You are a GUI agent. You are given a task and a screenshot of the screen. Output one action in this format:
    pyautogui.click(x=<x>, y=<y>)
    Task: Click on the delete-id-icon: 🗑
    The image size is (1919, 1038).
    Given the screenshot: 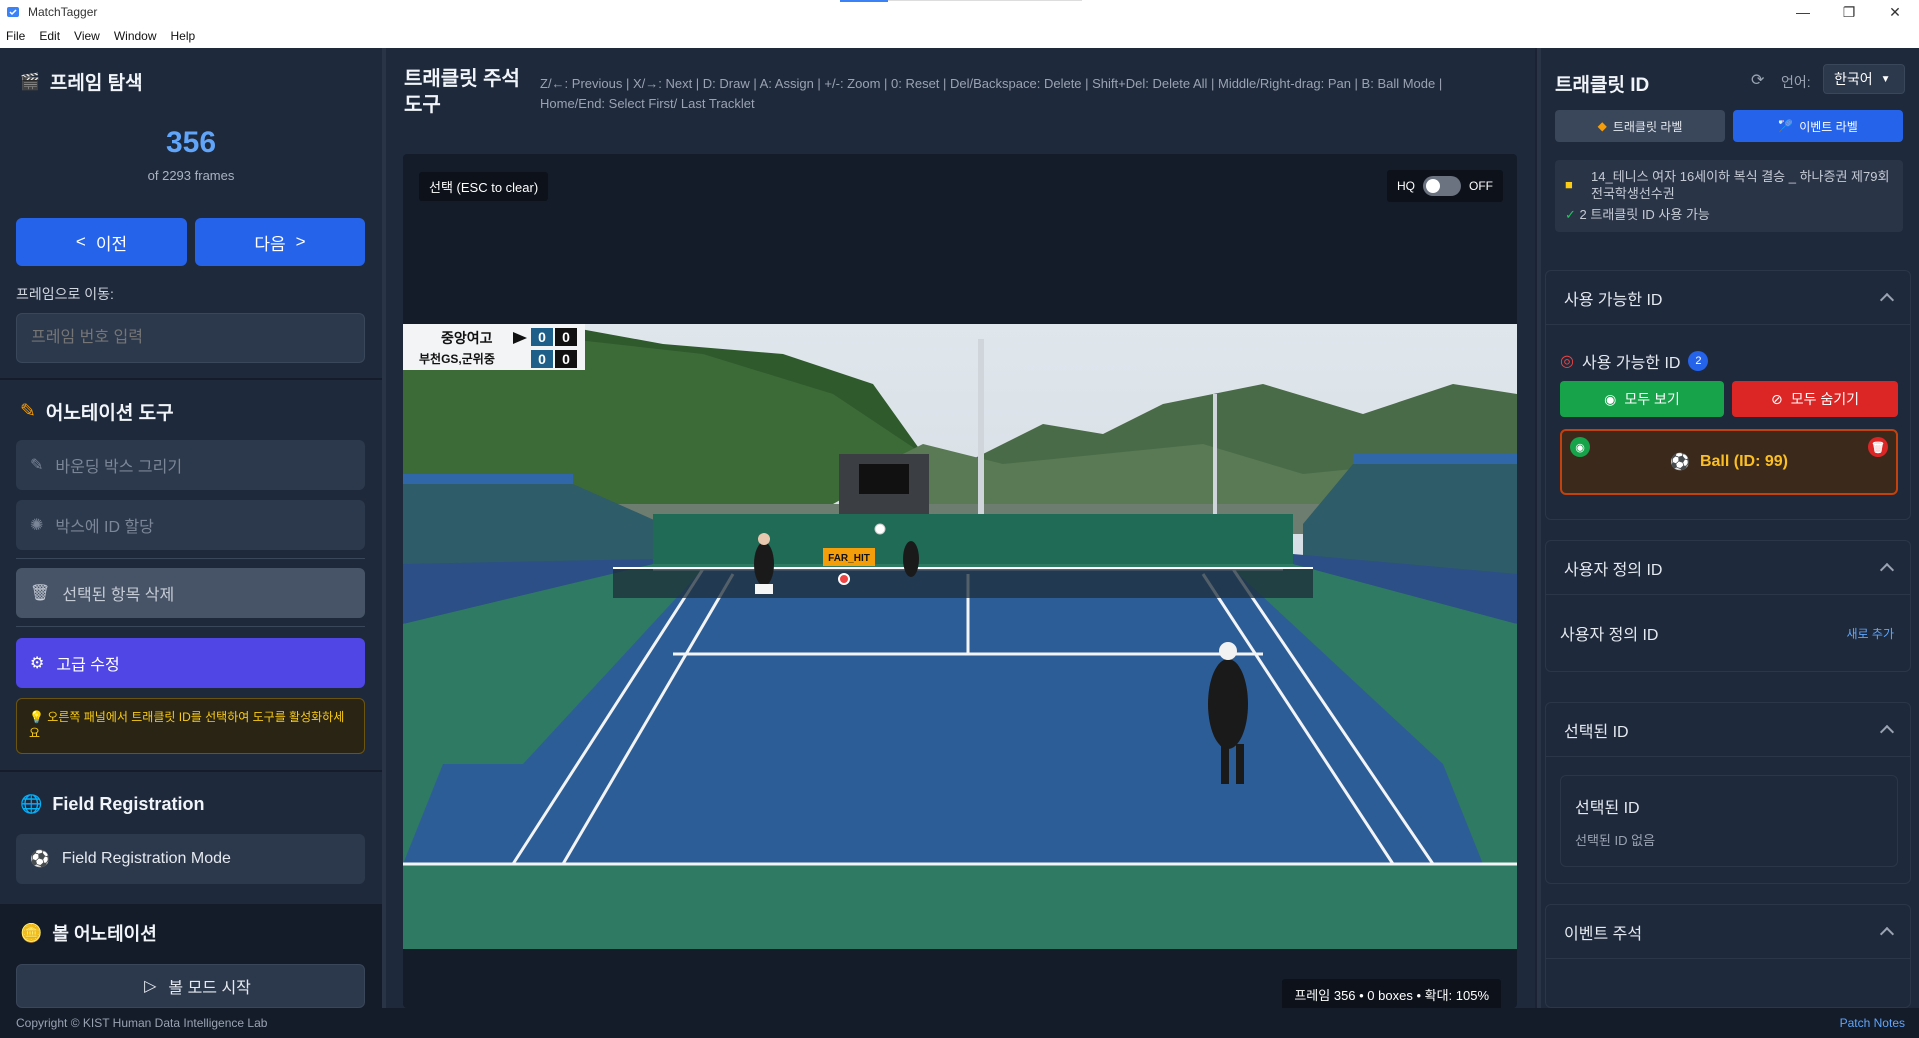 What is the action you would take?
    pyautogui.click(x=1878, y=447)
    